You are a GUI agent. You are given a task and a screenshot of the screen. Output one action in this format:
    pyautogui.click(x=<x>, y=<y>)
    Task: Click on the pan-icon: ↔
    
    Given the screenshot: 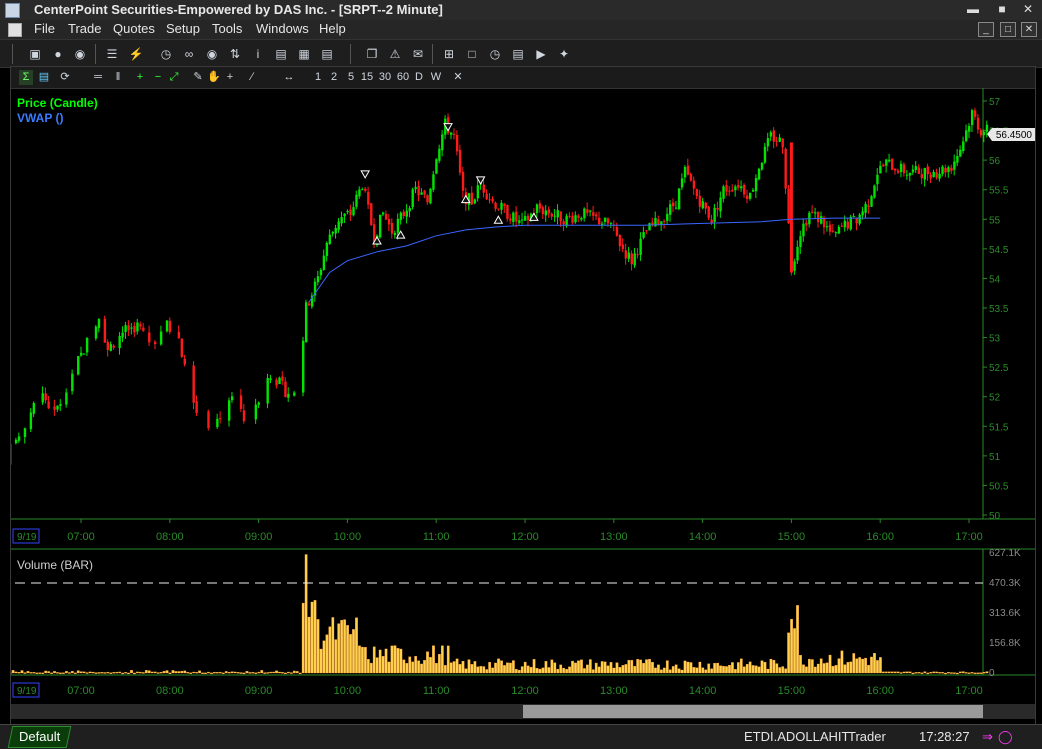 What is the action you would take?
    pyautogui.click(x=289, y=77)
    